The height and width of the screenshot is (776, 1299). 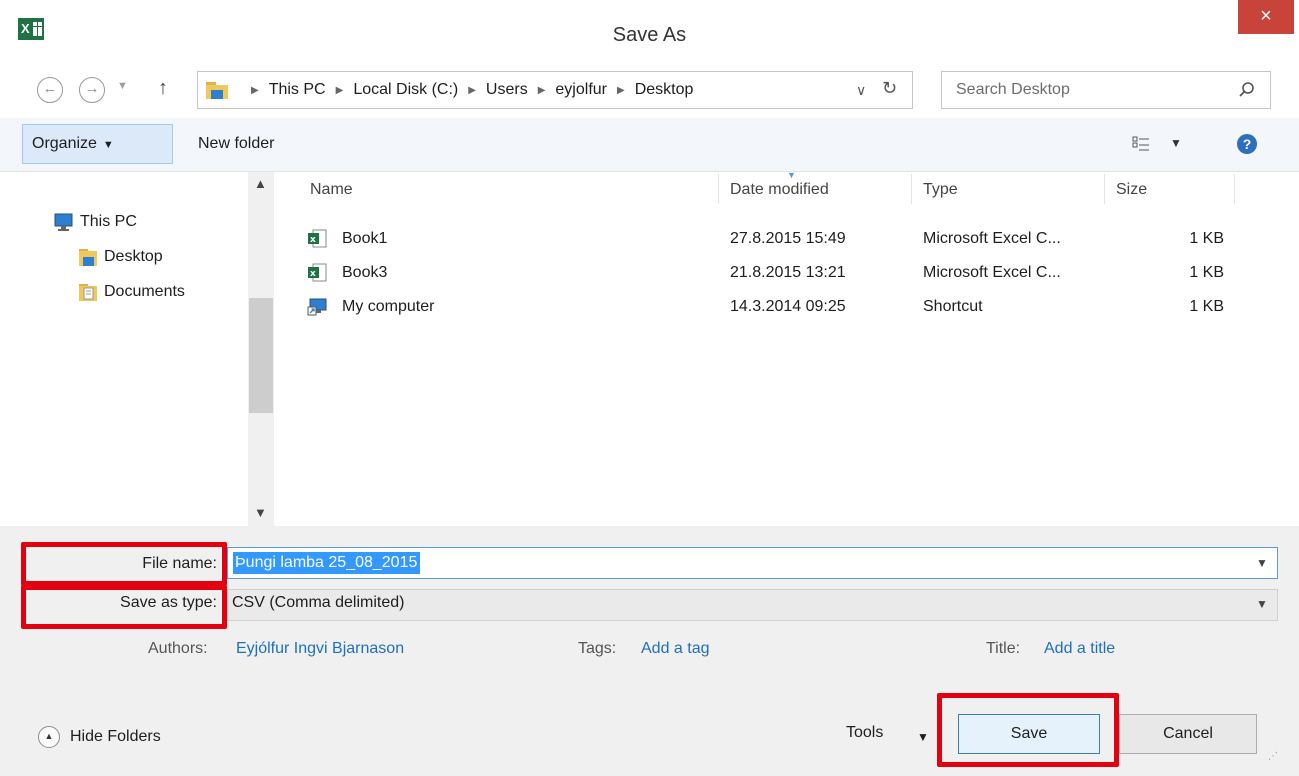 I want to click on column-header-size: Size, so click(x=1131, y=190).